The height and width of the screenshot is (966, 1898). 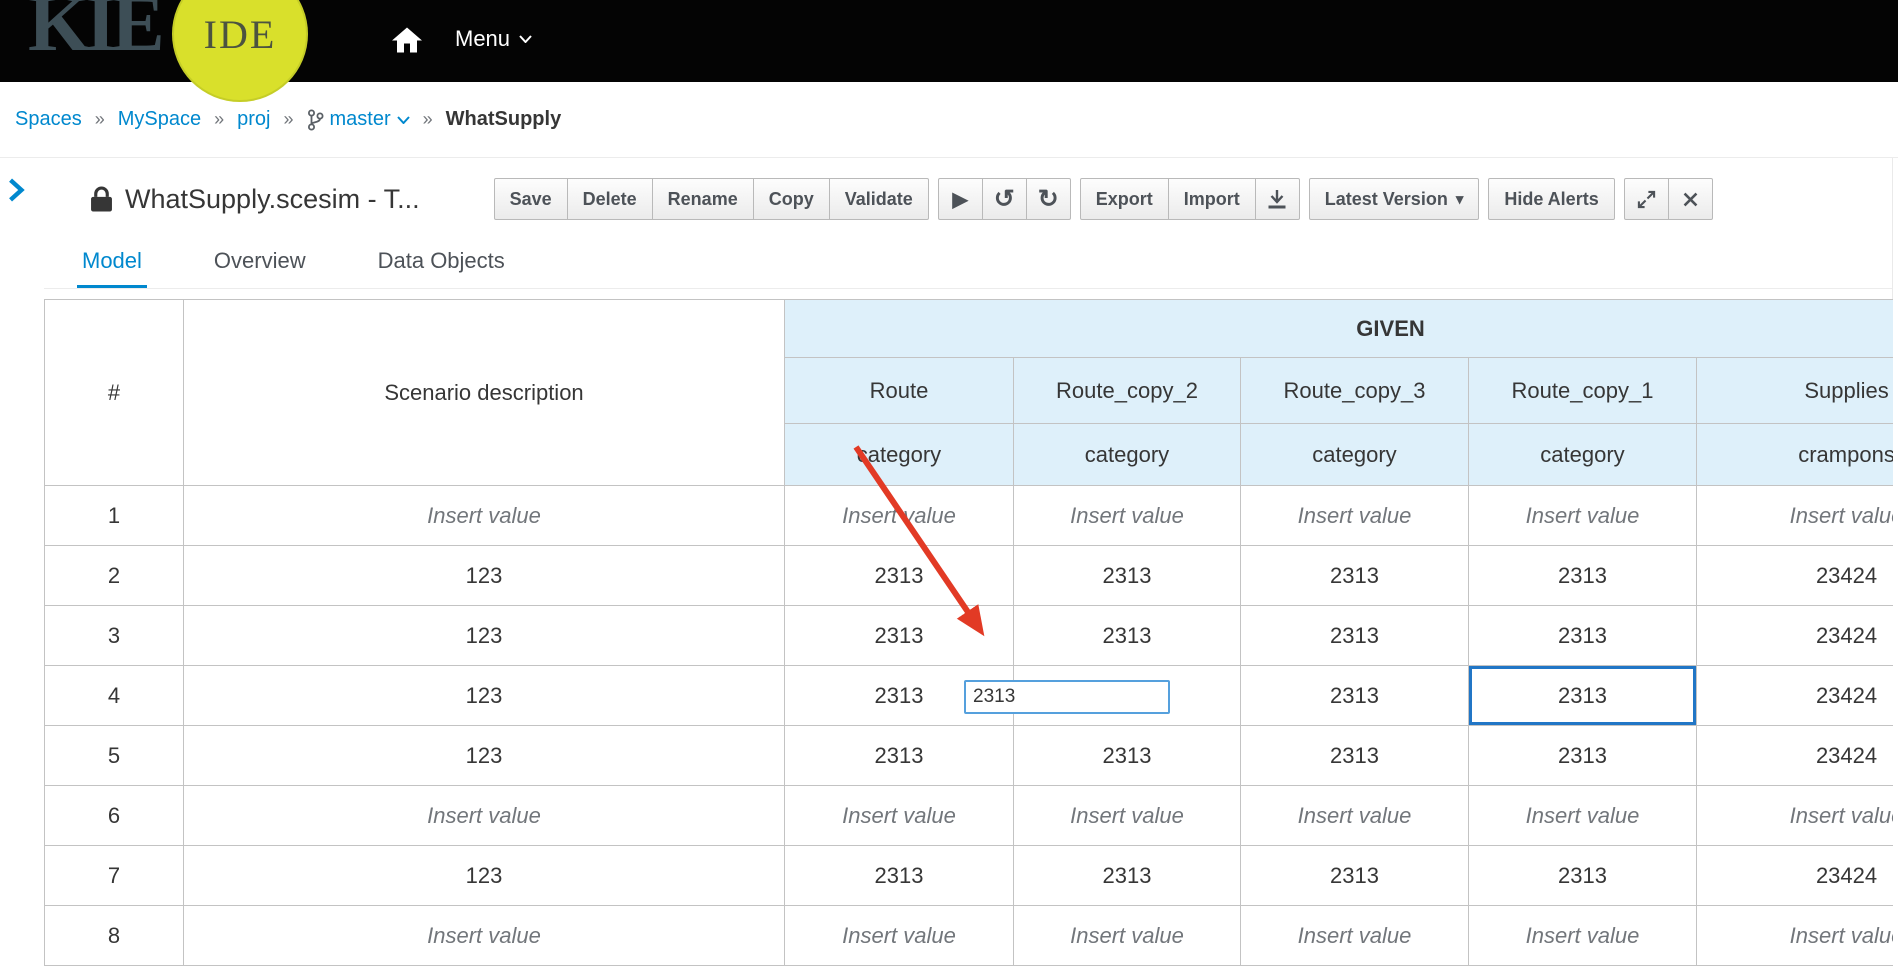 What do you see at coordinates (403, 119) in the screenshot?
I see `chevron-down-icon` at bounding box center [403, 119].